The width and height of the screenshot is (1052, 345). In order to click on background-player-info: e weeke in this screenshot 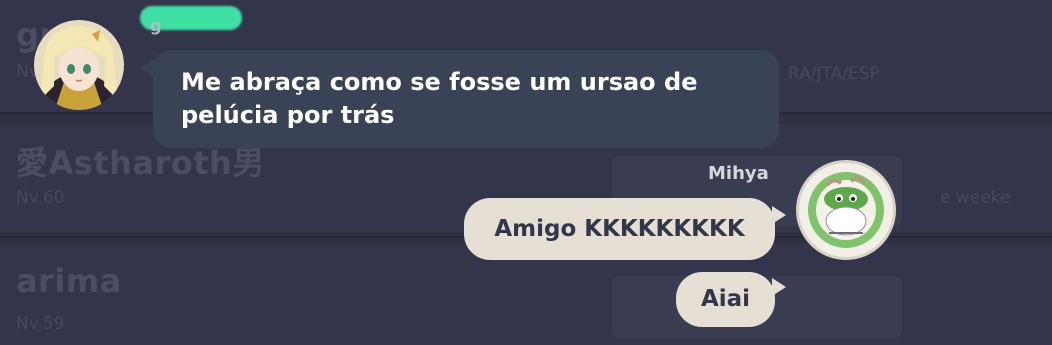, I will do `click(975, 198)`.